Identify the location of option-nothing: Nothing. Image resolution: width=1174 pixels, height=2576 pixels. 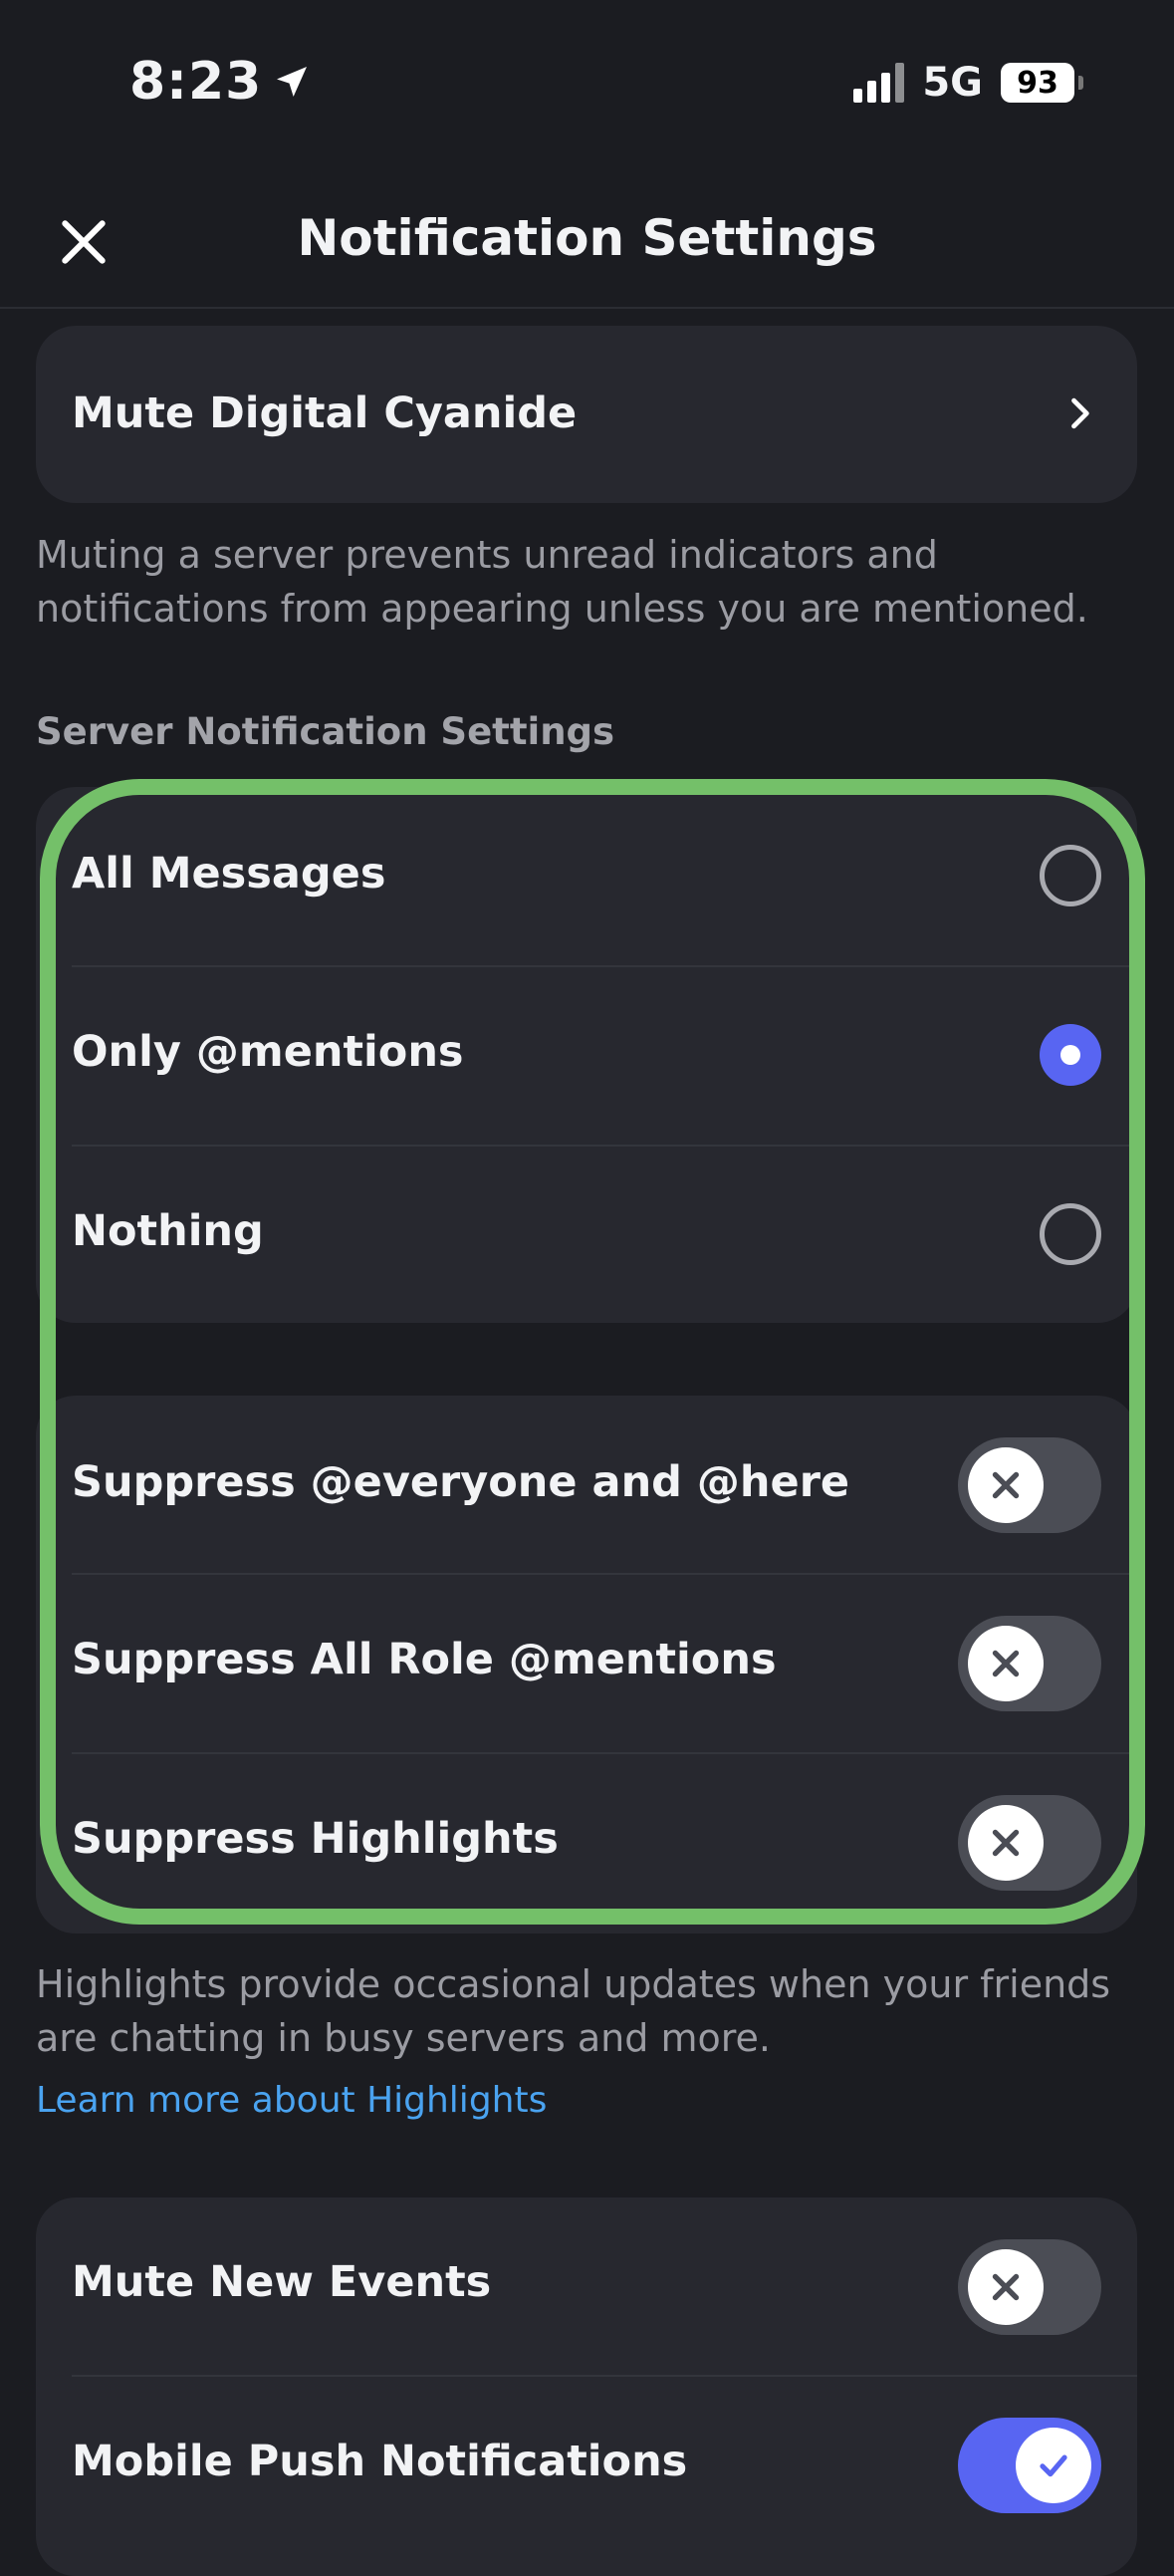
(586, 1235).